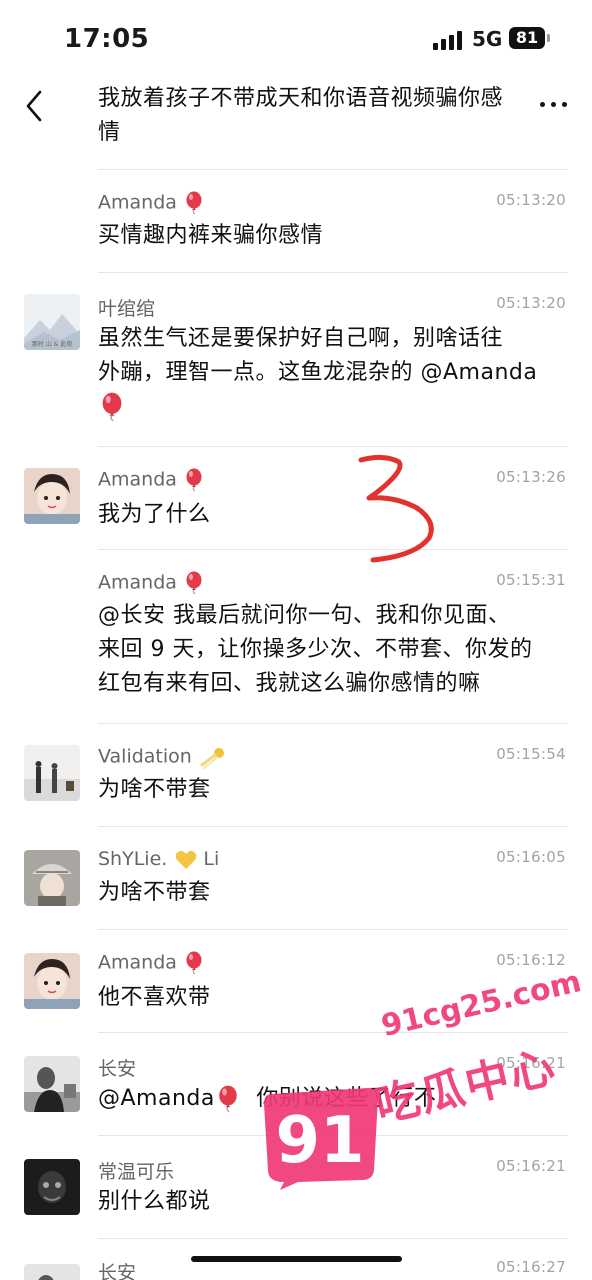 The width and height of the screenshot is (592, 1280). Describe the element at coordinates (531, 754) in the screenshot. I see `message-time: 05:15:54` at that location.